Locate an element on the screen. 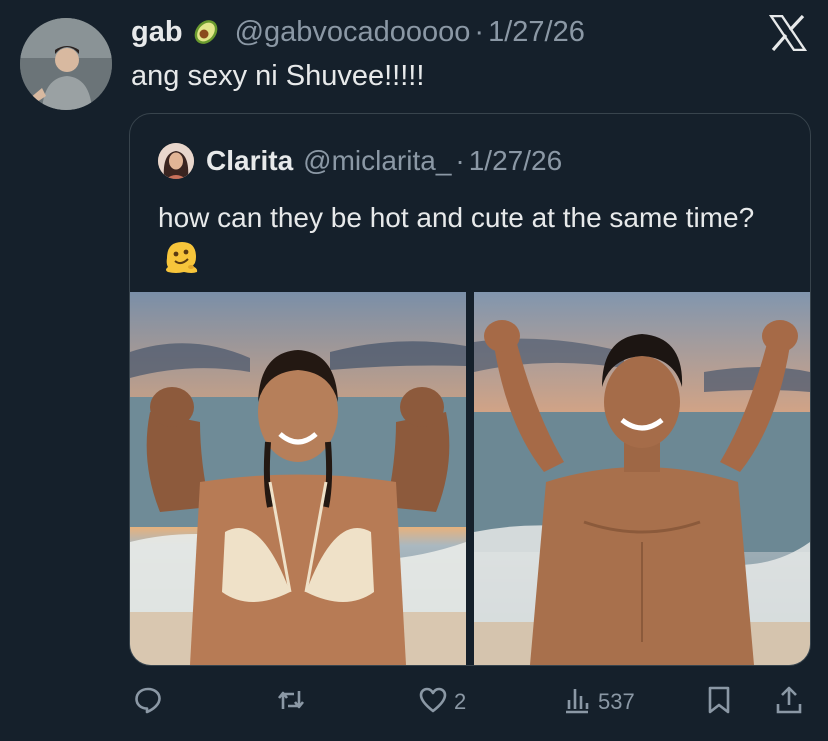 The width and height of the screenshot is (828, 741). bookmark-button is located at coordinates (719, 702).